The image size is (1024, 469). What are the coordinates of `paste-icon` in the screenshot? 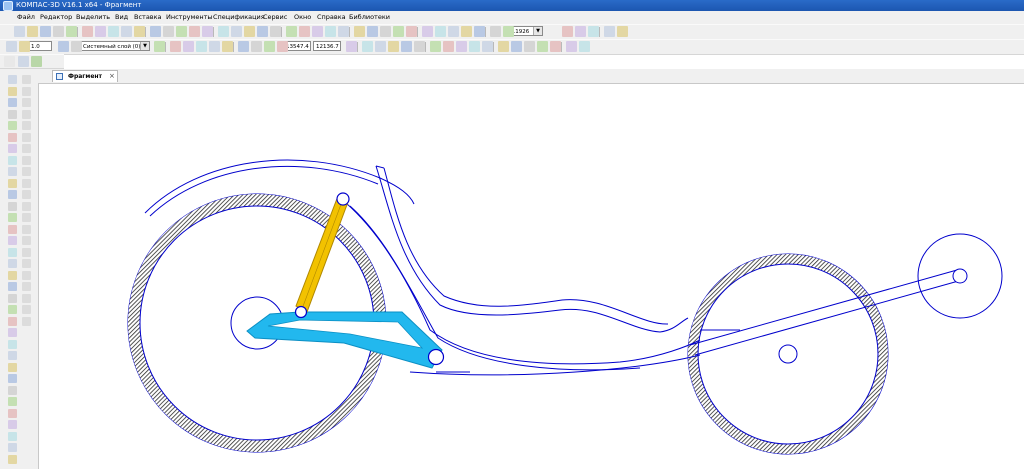 It's located at (398, 31).